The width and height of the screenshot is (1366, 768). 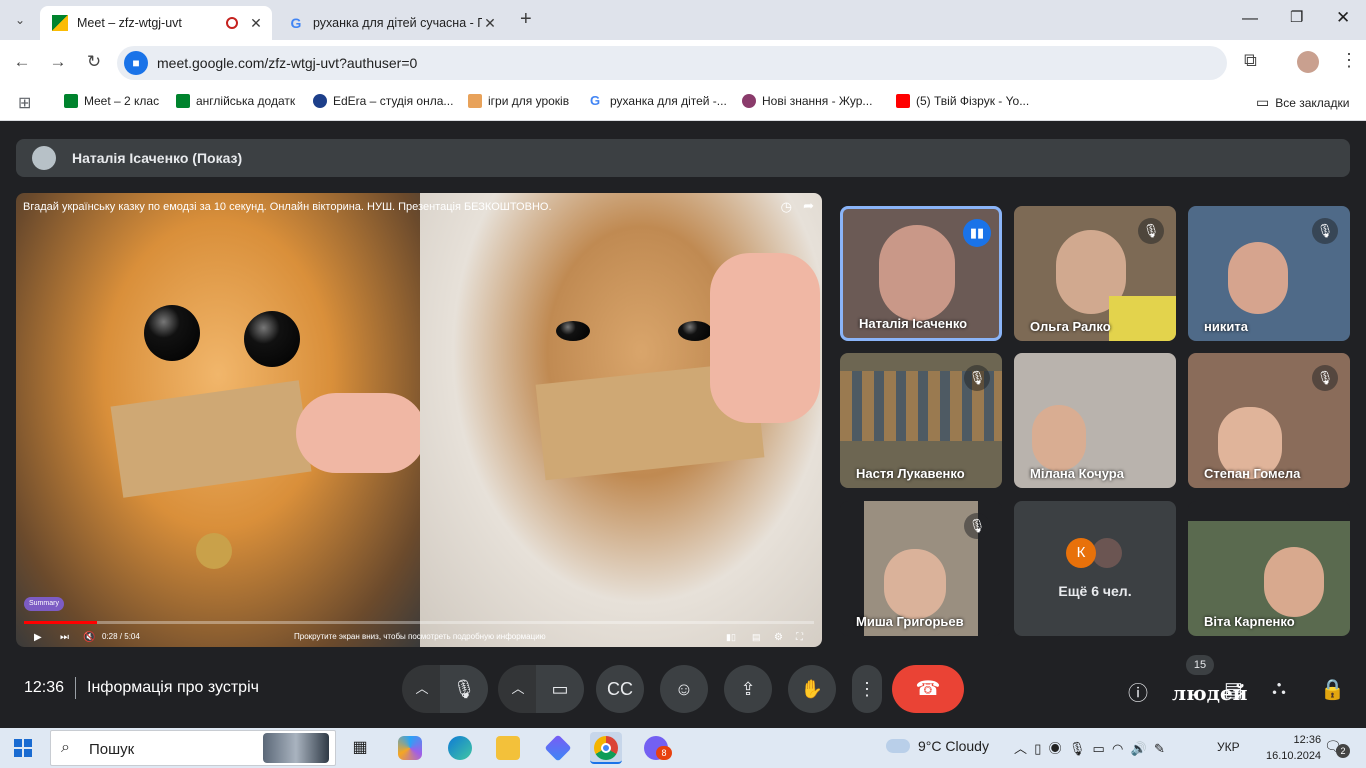 I want to click on participant-video, so click(x=1059, y=438).